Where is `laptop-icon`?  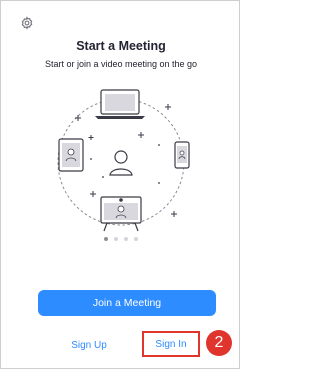
laptop-icon is located at coordinates (120, 104).